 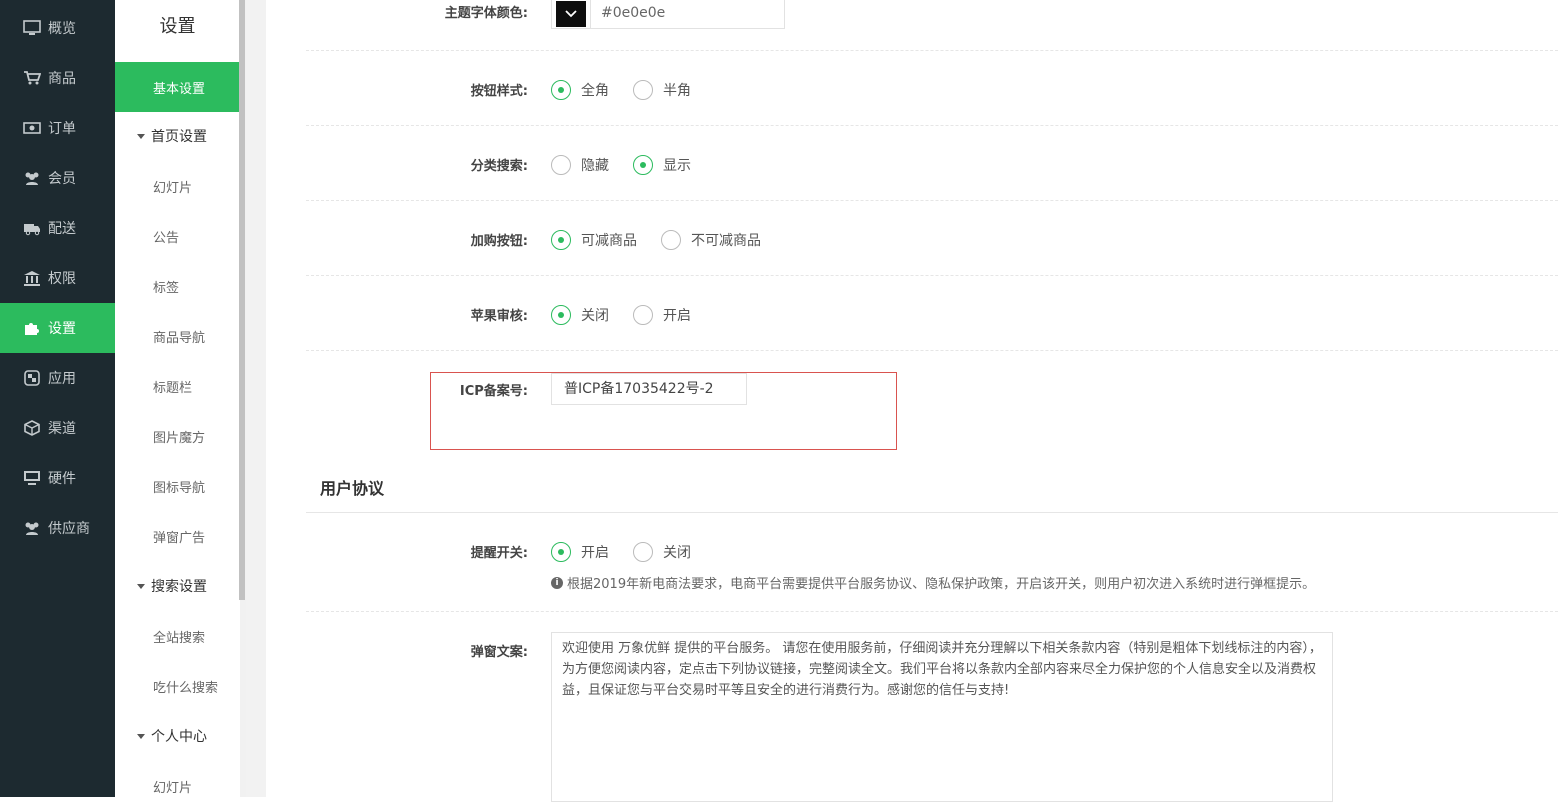 I want to click on submenu-item-notice: 公告, so click(x=177, y=236).